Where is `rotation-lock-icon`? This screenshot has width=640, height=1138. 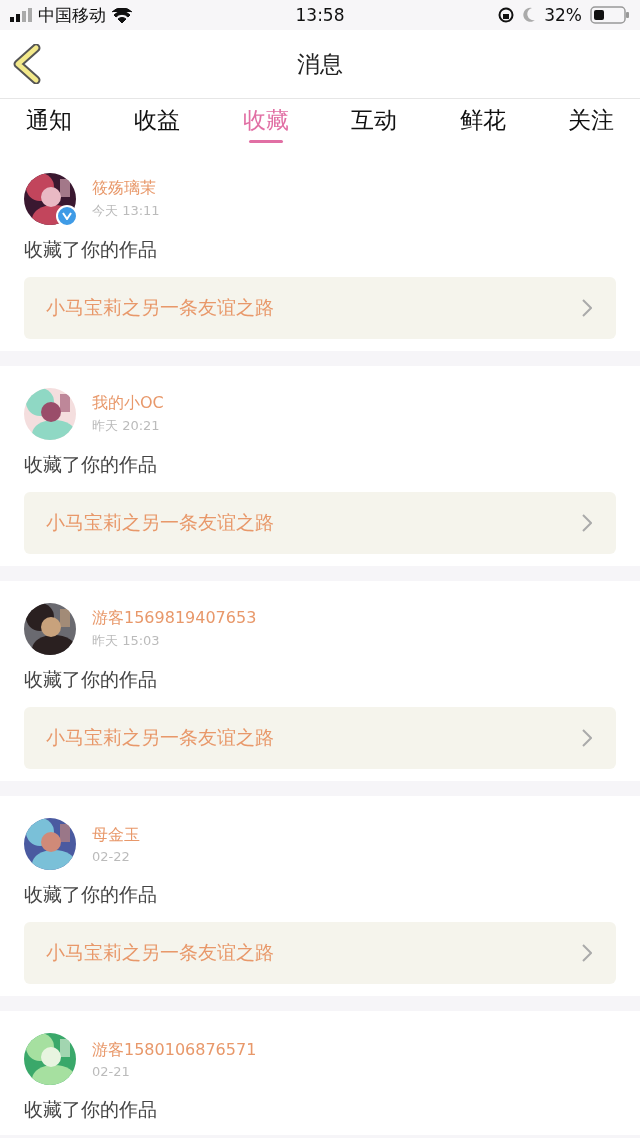
rotation-lock-icon is located at coordinates (506, 15).